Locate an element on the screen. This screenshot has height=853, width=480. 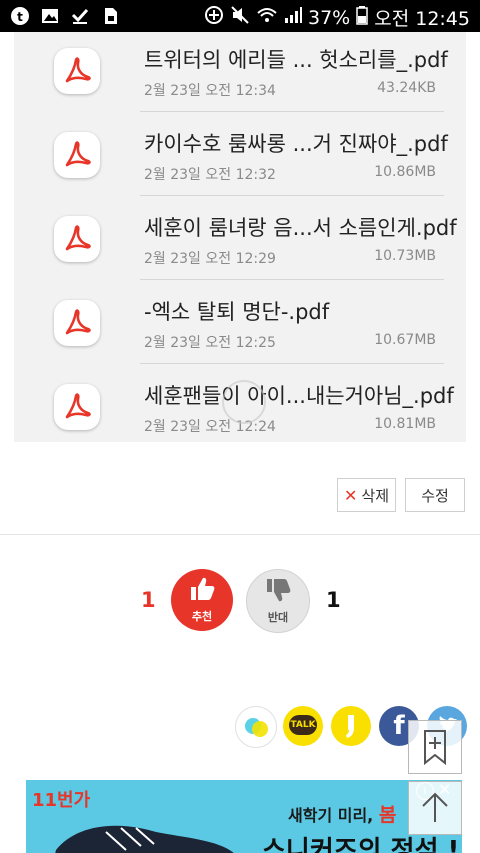
delete-button: ✕ 삭제 is located at coordinates (366, 495).